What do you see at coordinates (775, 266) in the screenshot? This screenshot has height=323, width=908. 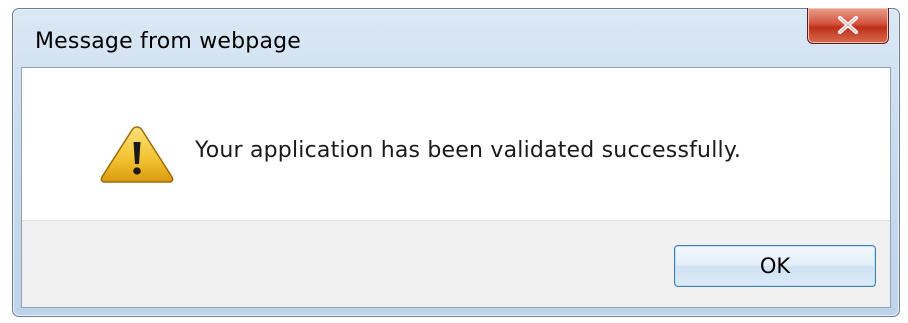 I see `ok-button: OK` at bounding box center [775, 266].